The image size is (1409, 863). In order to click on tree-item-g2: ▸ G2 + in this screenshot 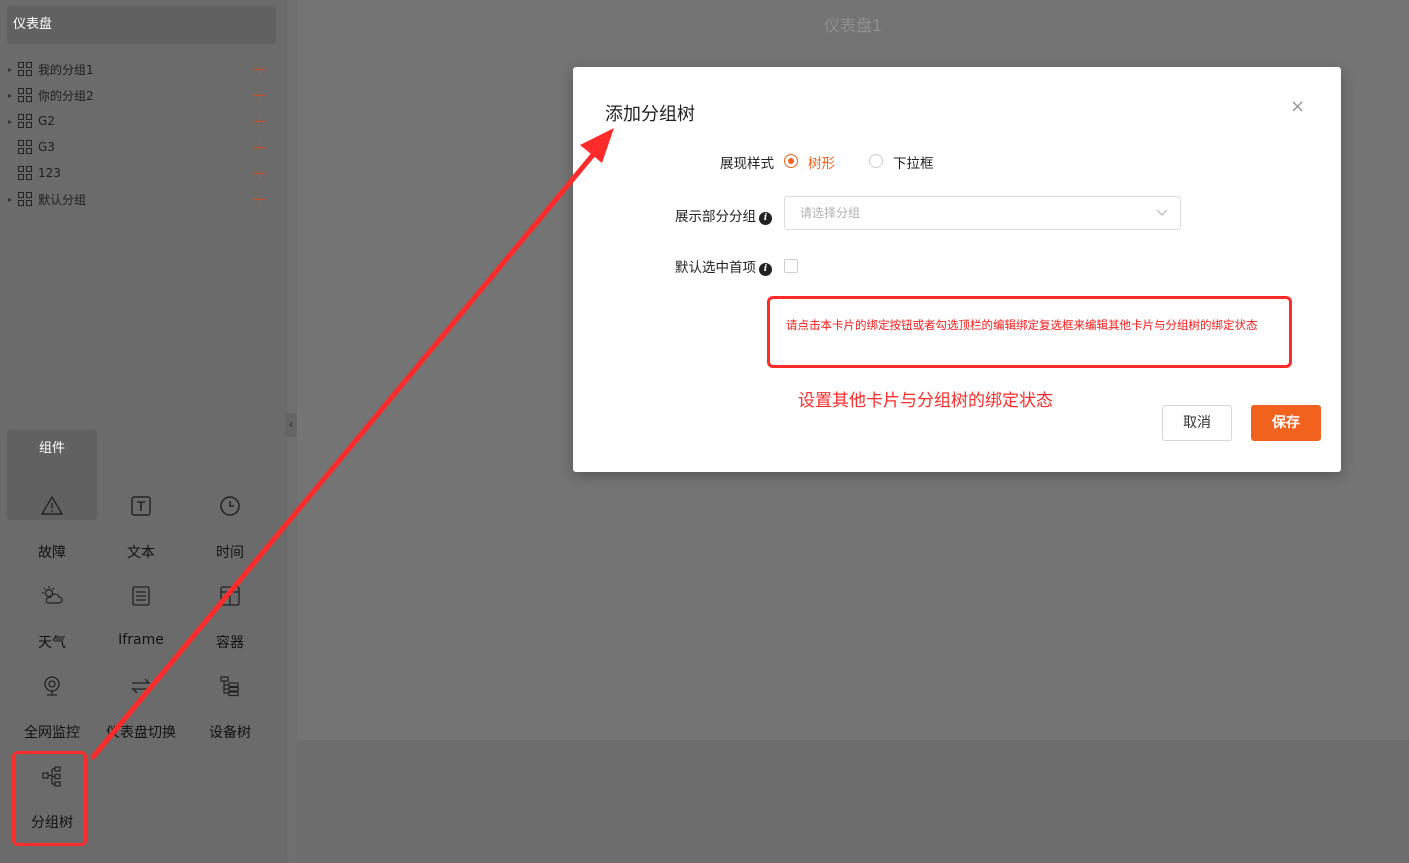, I will do `click(143, 121)`.